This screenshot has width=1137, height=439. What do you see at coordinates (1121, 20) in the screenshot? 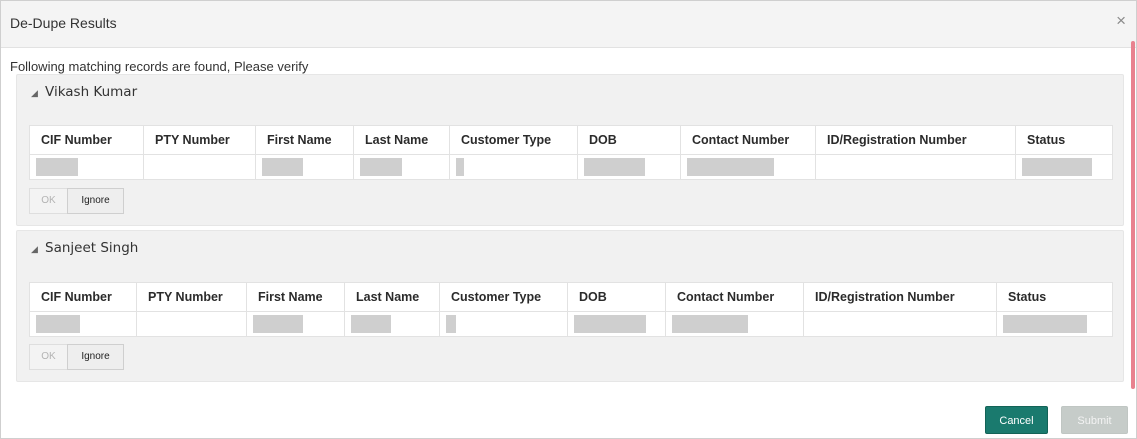
I see `close-icon: ×` at bounding box center [1121, 20].